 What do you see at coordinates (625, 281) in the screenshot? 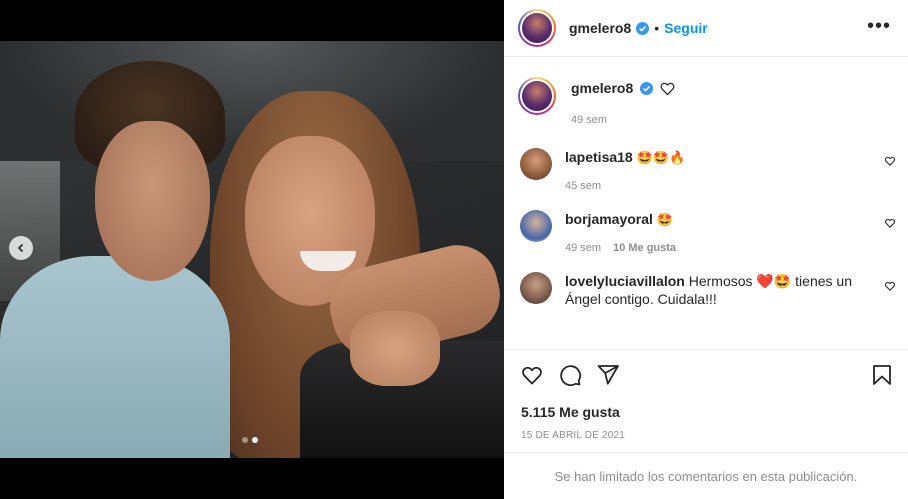
I see `comment-username: lovelyluciavillalon` at bounding box center [625, 281].